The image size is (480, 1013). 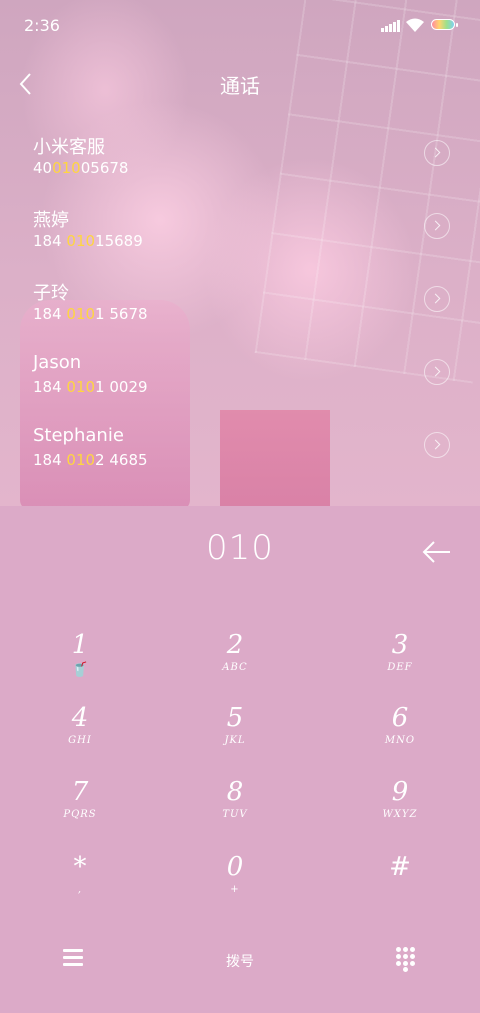 What do you see at coordinates (235, 645) in the screenshot?
I see `key-digit: 2` at bounding box center [235, 645].